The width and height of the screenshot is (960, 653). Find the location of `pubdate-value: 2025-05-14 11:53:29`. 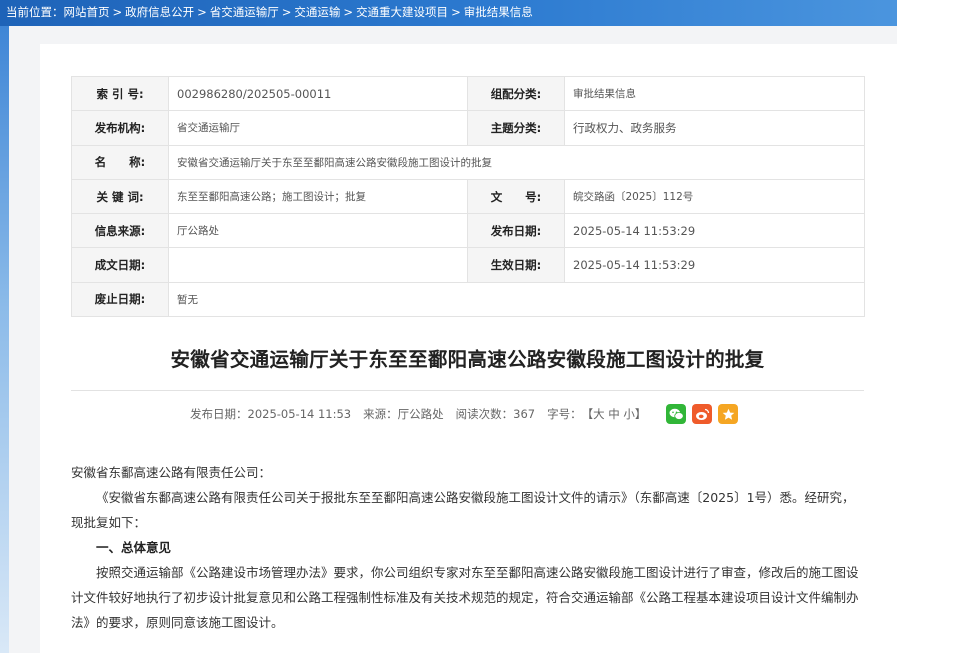

pubdate-value: 2025-05-14 11:53:29 is located at coordinates (714, 231).